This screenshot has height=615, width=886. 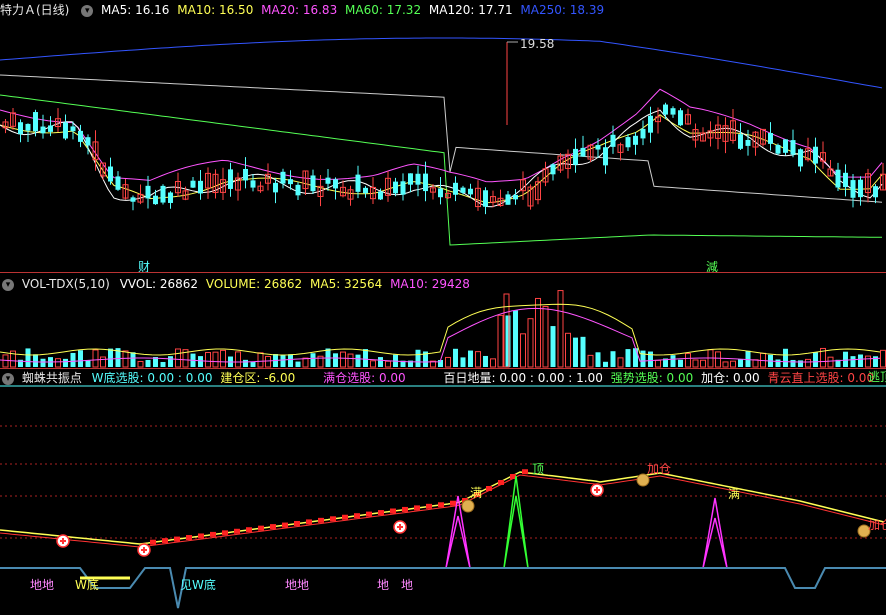 What do you see at coordinates (877, 525) in the screenshot?
I see `label-jiacang2: 加仓` at bounding box center [877, 525].